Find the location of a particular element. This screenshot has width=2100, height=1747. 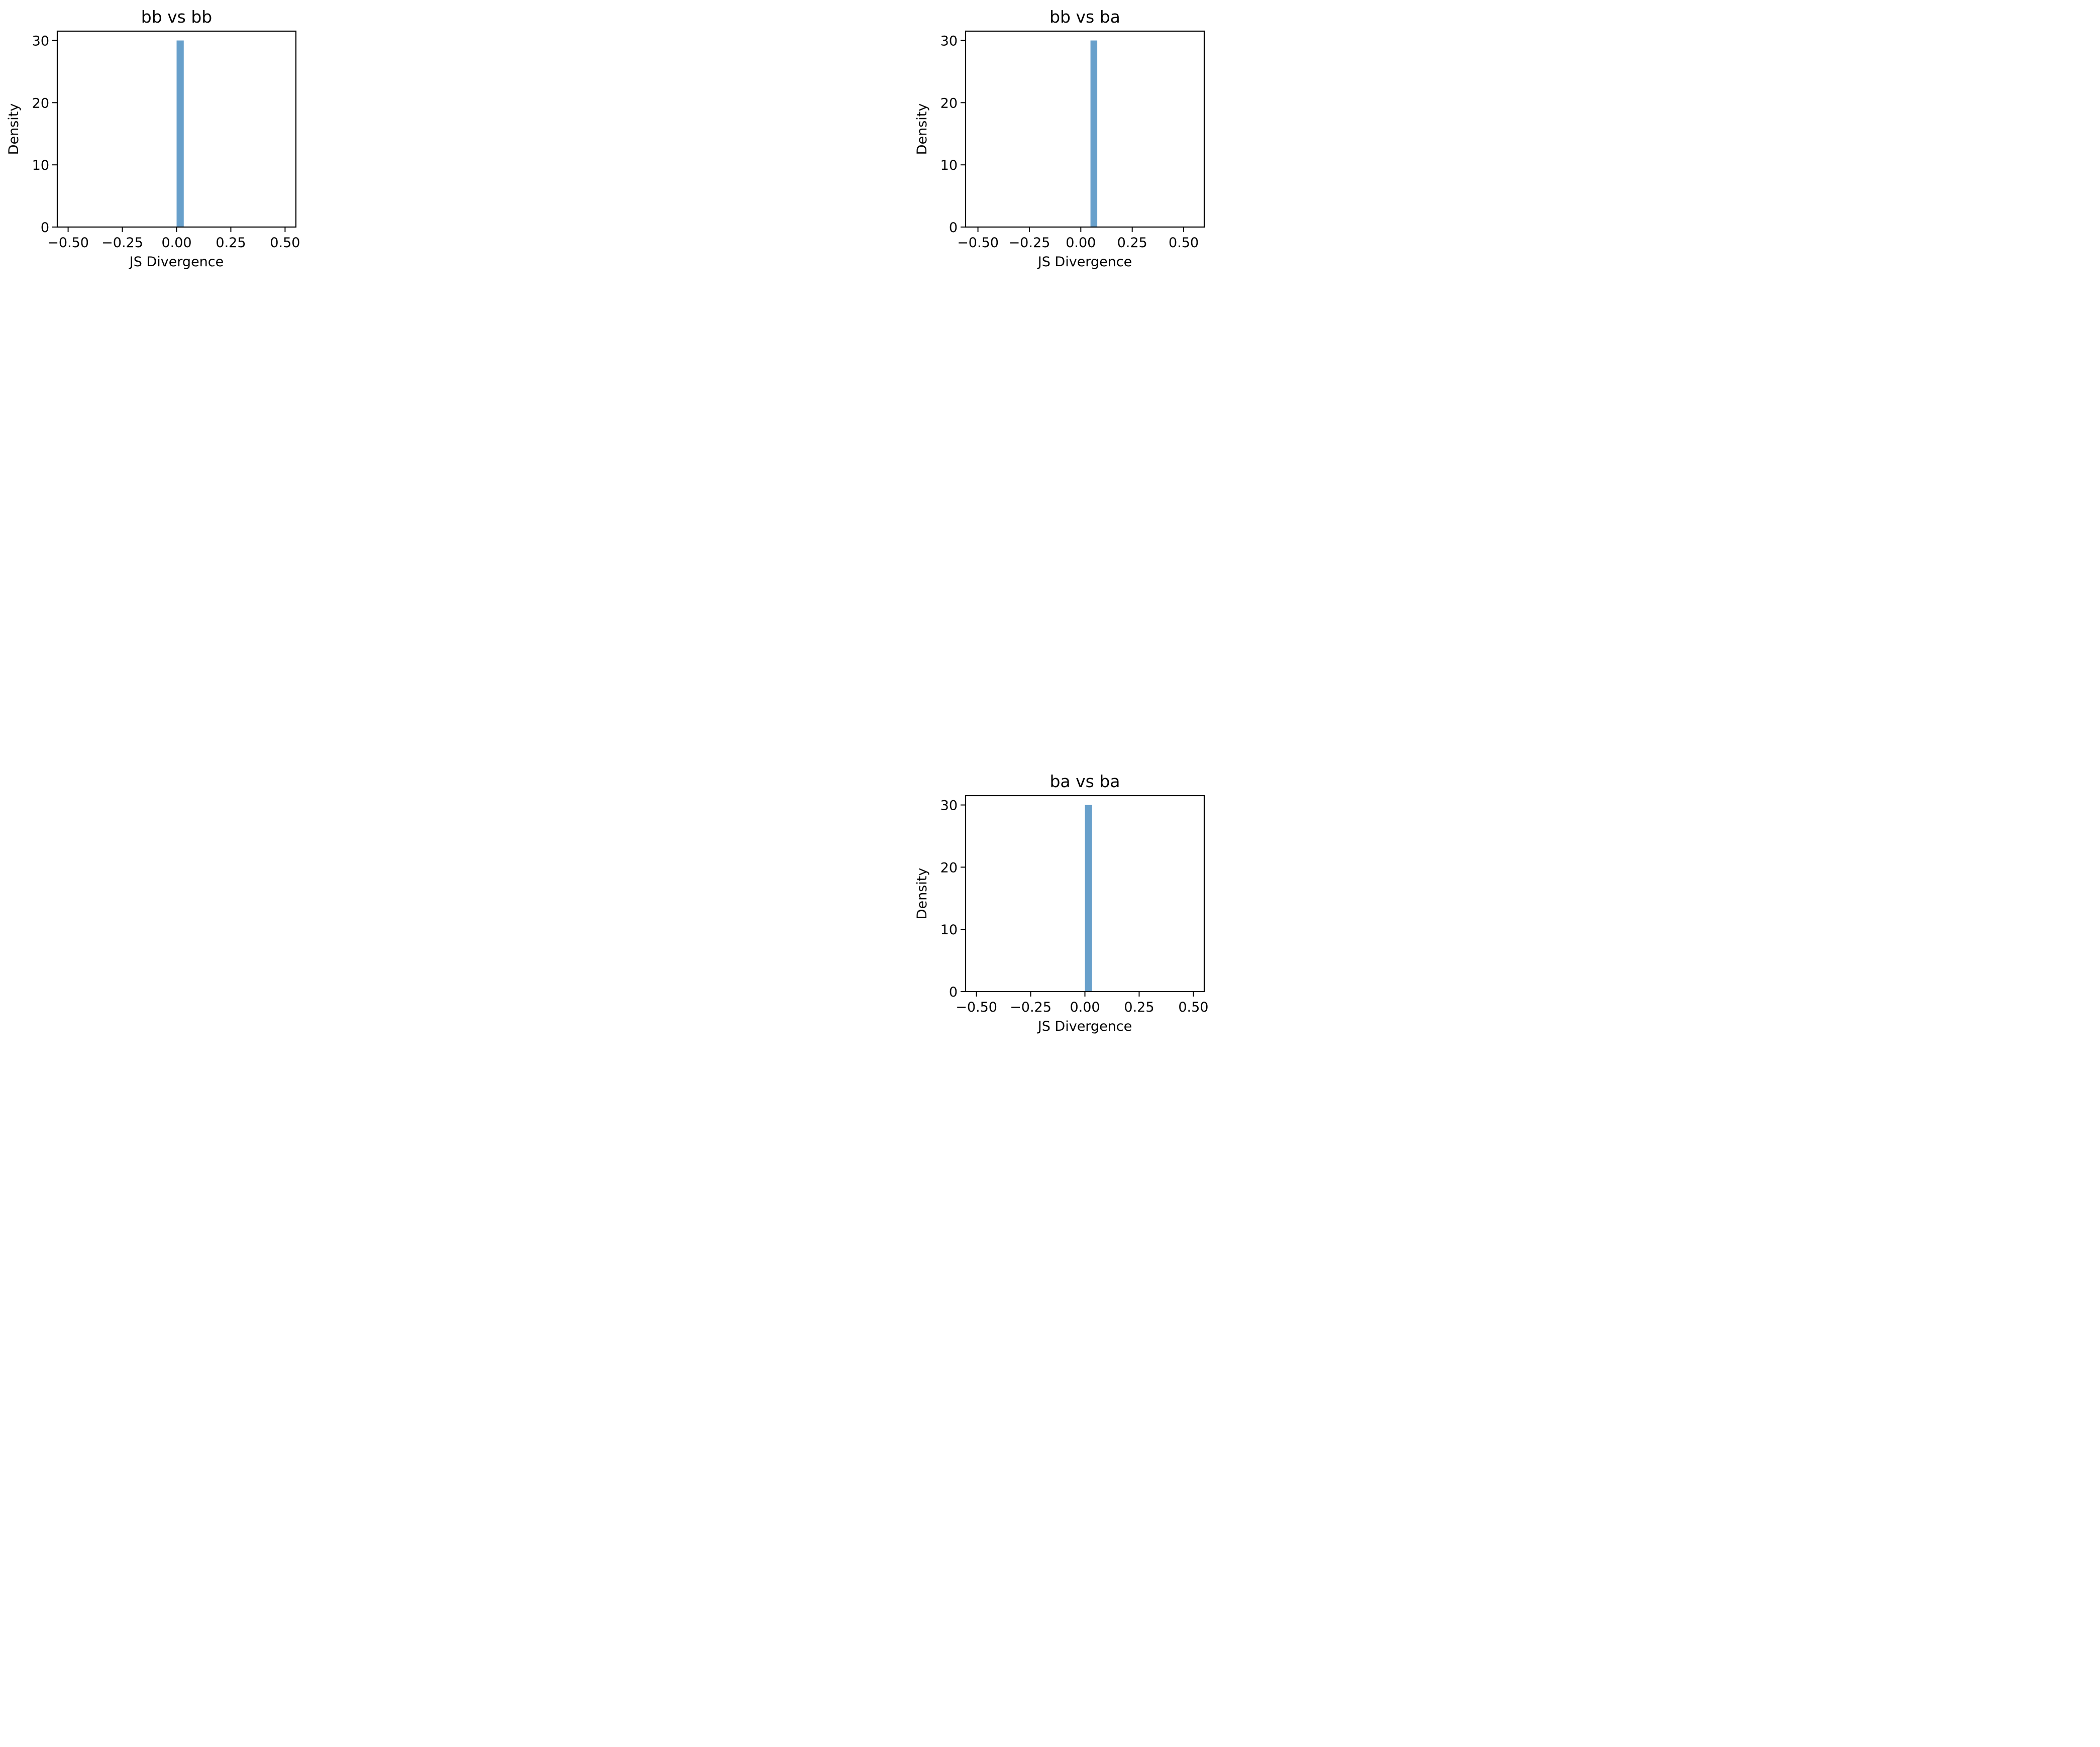

chart-title: bb vs bb is located at coordinates (177, 17).